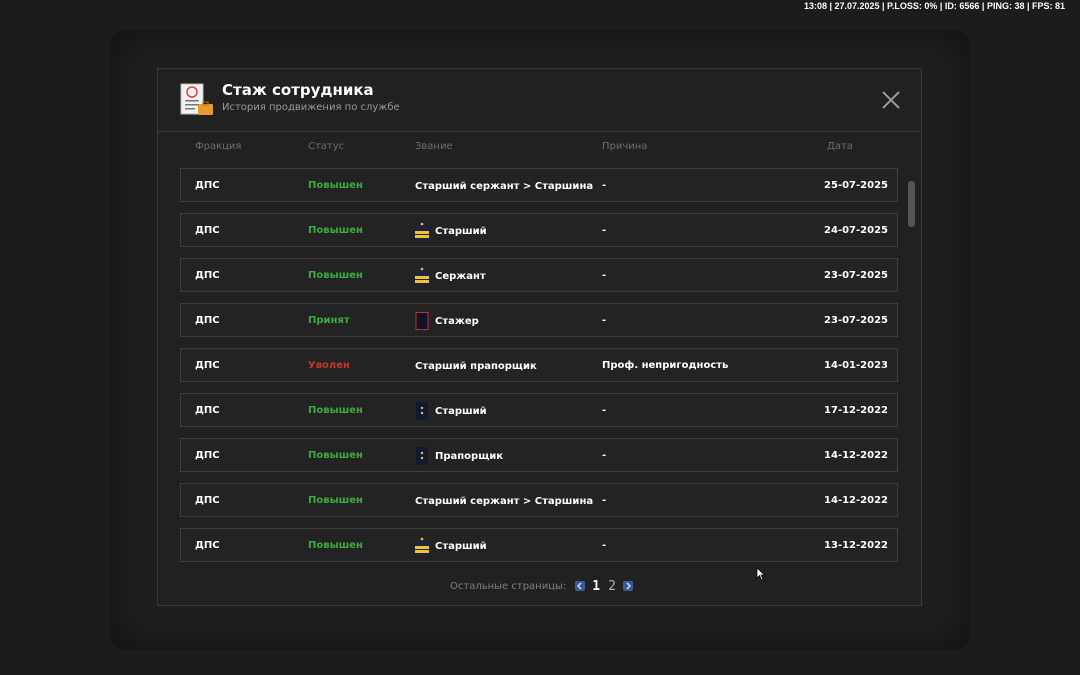  What do you see at coordinates (856, 545) in the screenshot?
I see `row-date: 13-12-2022` at bounding box center [856, 545].